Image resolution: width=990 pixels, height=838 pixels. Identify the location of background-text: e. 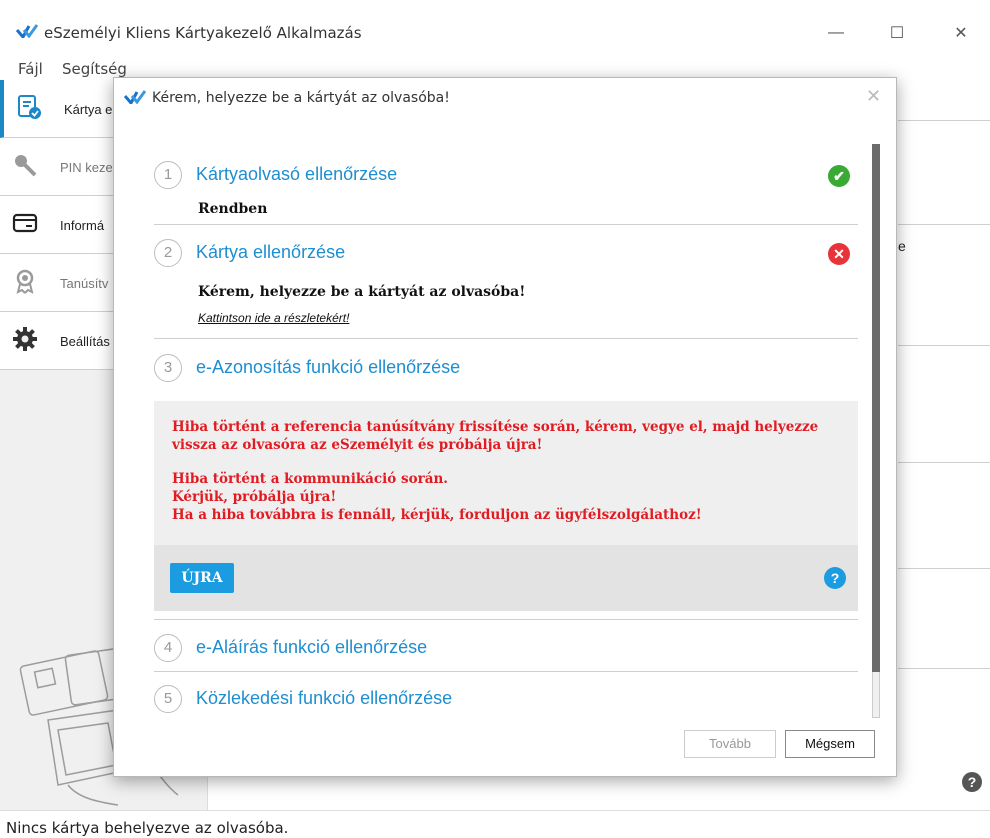
(902, 246).